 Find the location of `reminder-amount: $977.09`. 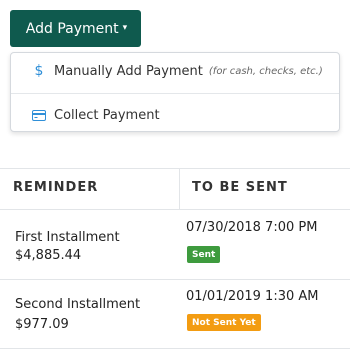

reminder-amount: $977.09 is located at coordinates (42, 324).